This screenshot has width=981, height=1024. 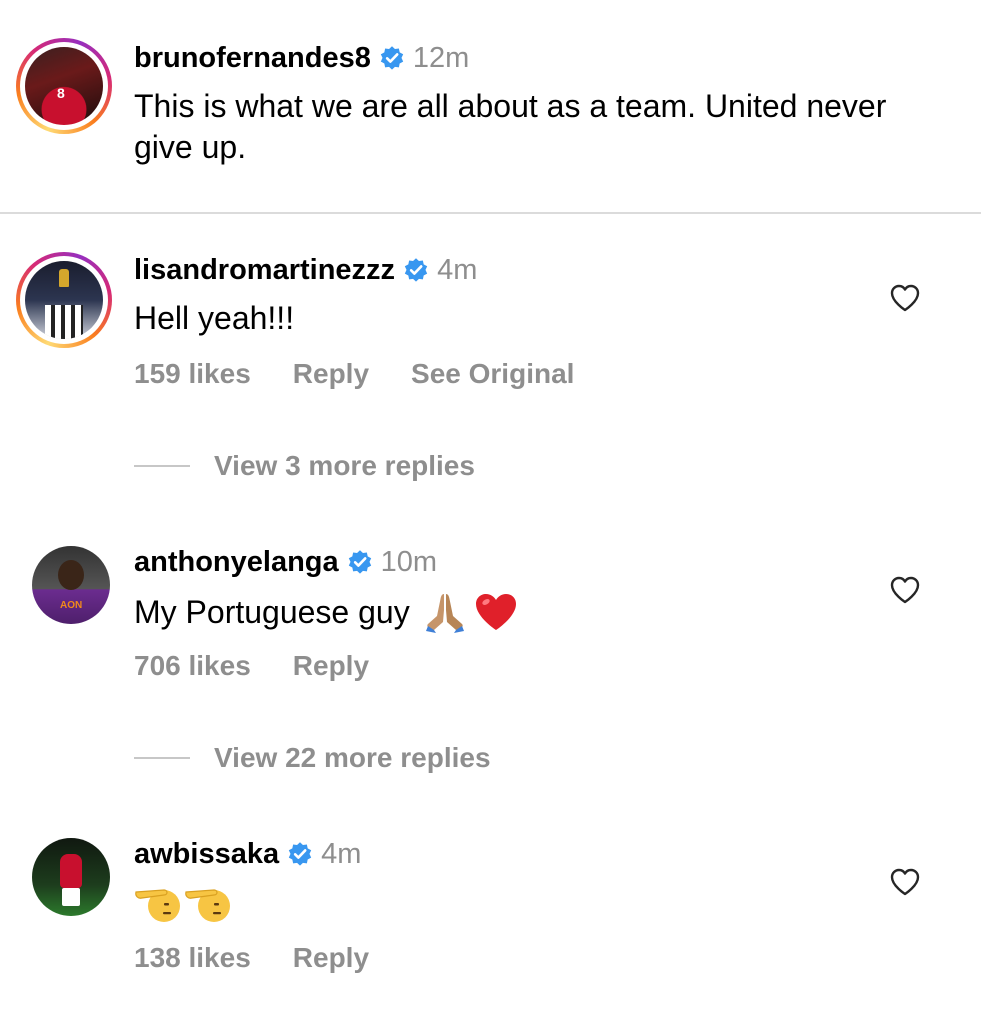 I want to click on comment-actions: 706 likes Reply, so click(x=251, y=666).